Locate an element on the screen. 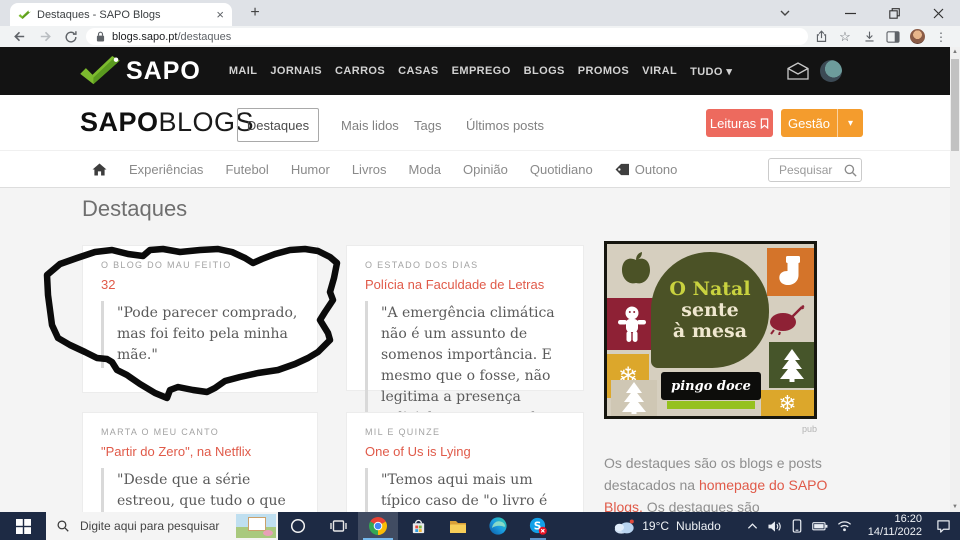 This screenshot has width=960, height=540. gingerbread-icon is located at coordinates (632, 324).